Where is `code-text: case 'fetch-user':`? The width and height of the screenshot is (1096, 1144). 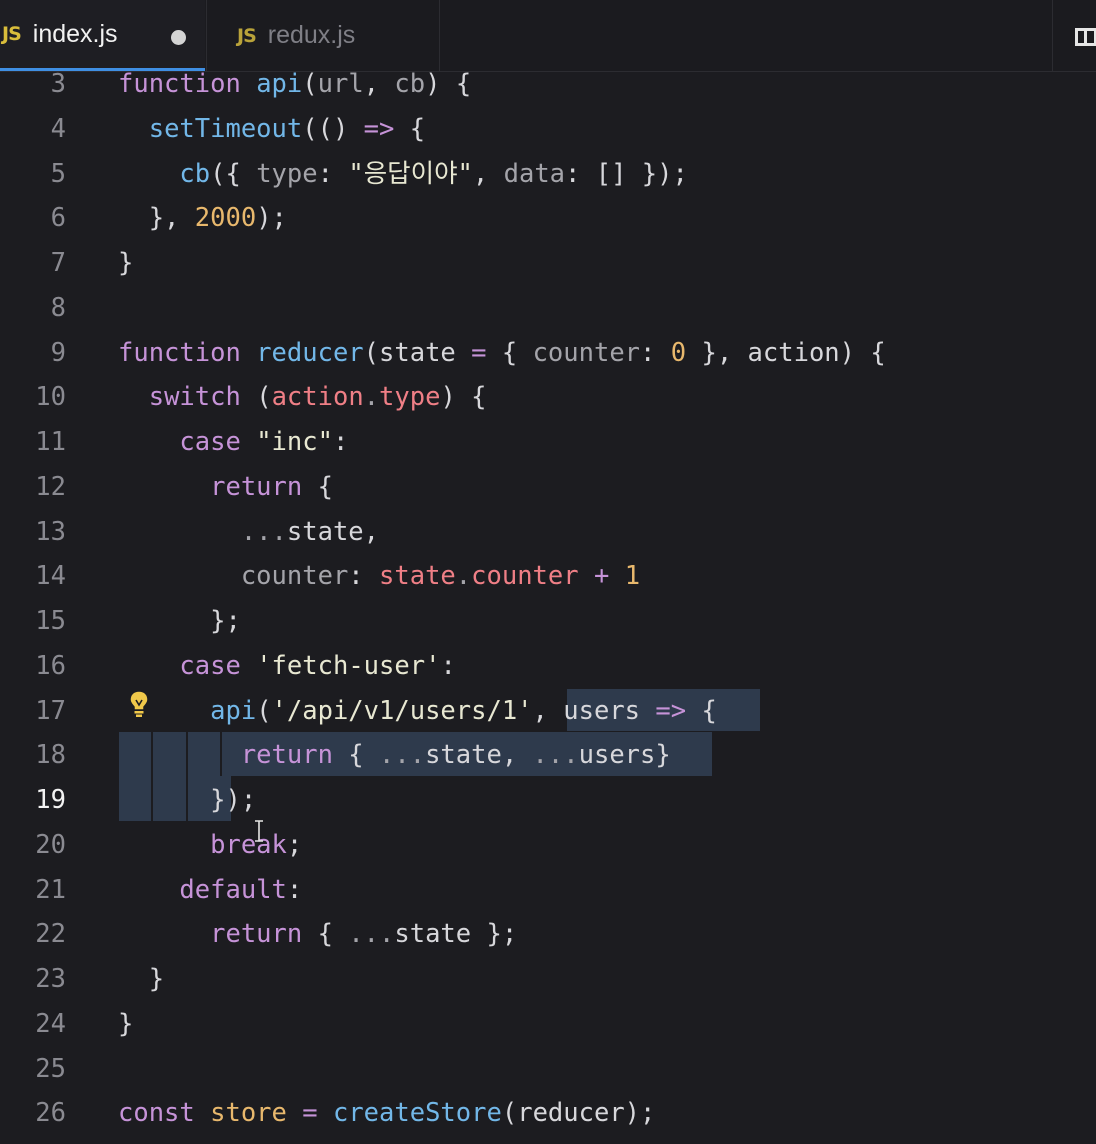
code-text: case 'fetch-user': is located at coordinates (286, 666).